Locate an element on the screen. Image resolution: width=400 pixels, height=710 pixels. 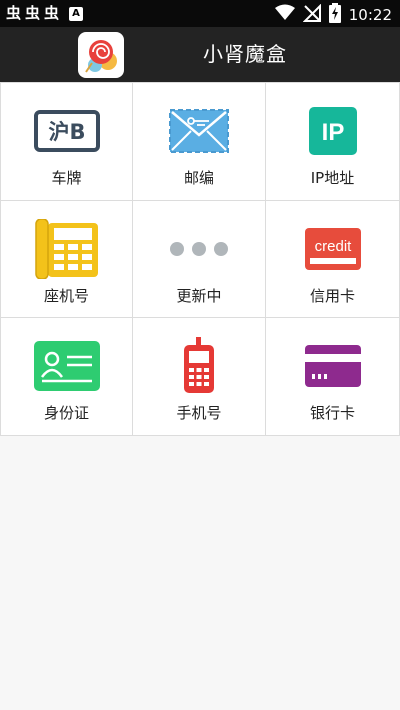
app-bar: 小肾魔盒 is located at coordinates (200, 54).